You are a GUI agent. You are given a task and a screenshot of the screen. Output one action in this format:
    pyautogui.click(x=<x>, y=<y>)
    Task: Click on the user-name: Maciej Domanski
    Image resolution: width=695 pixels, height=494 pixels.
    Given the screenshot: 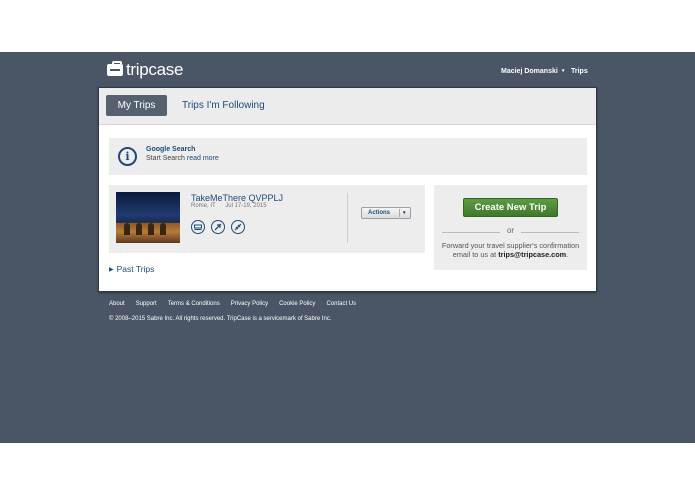 What is the action you would take?
    pyautogui.click(x=529, y=71)
    